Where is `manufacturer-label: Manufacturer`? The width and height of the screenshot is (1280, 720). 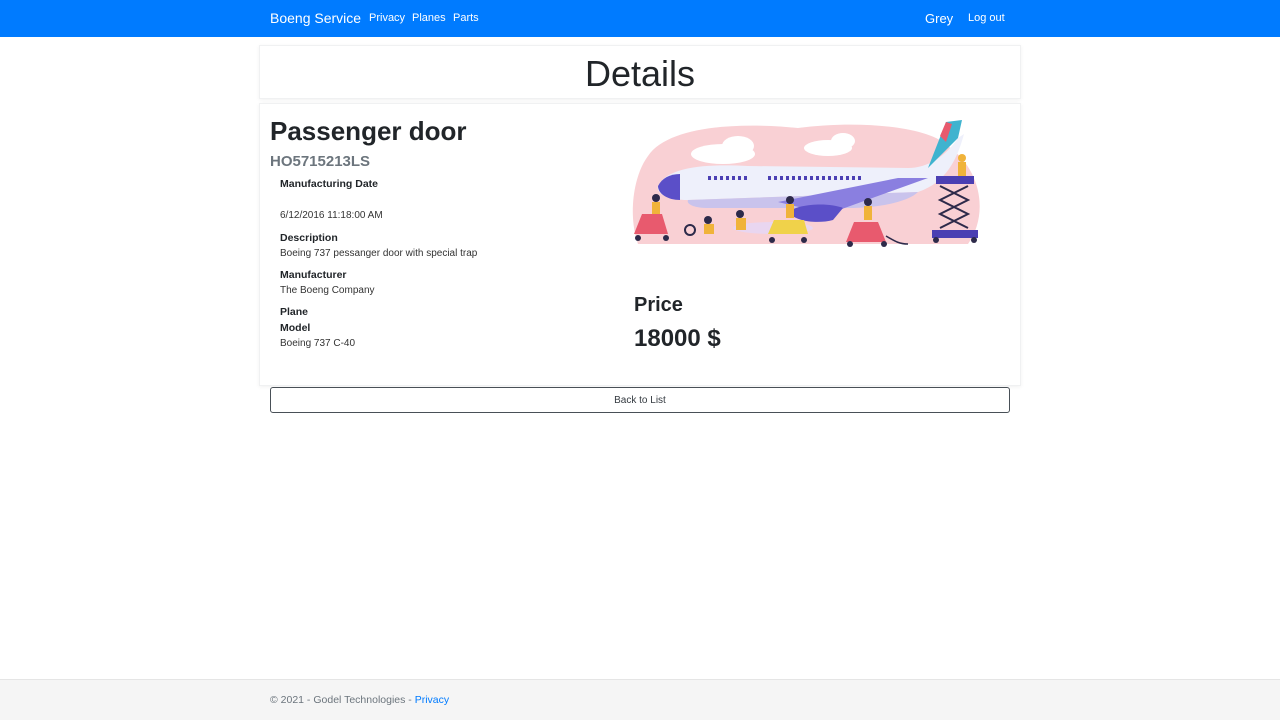 manufacturer-label: Manufacturer is located at coordinates (313, 275).